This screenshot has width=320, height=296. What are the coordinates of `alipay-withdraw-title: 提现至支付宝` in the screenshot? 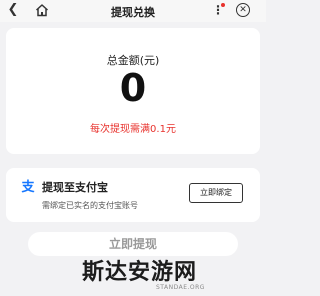 It's located at (75, 187).